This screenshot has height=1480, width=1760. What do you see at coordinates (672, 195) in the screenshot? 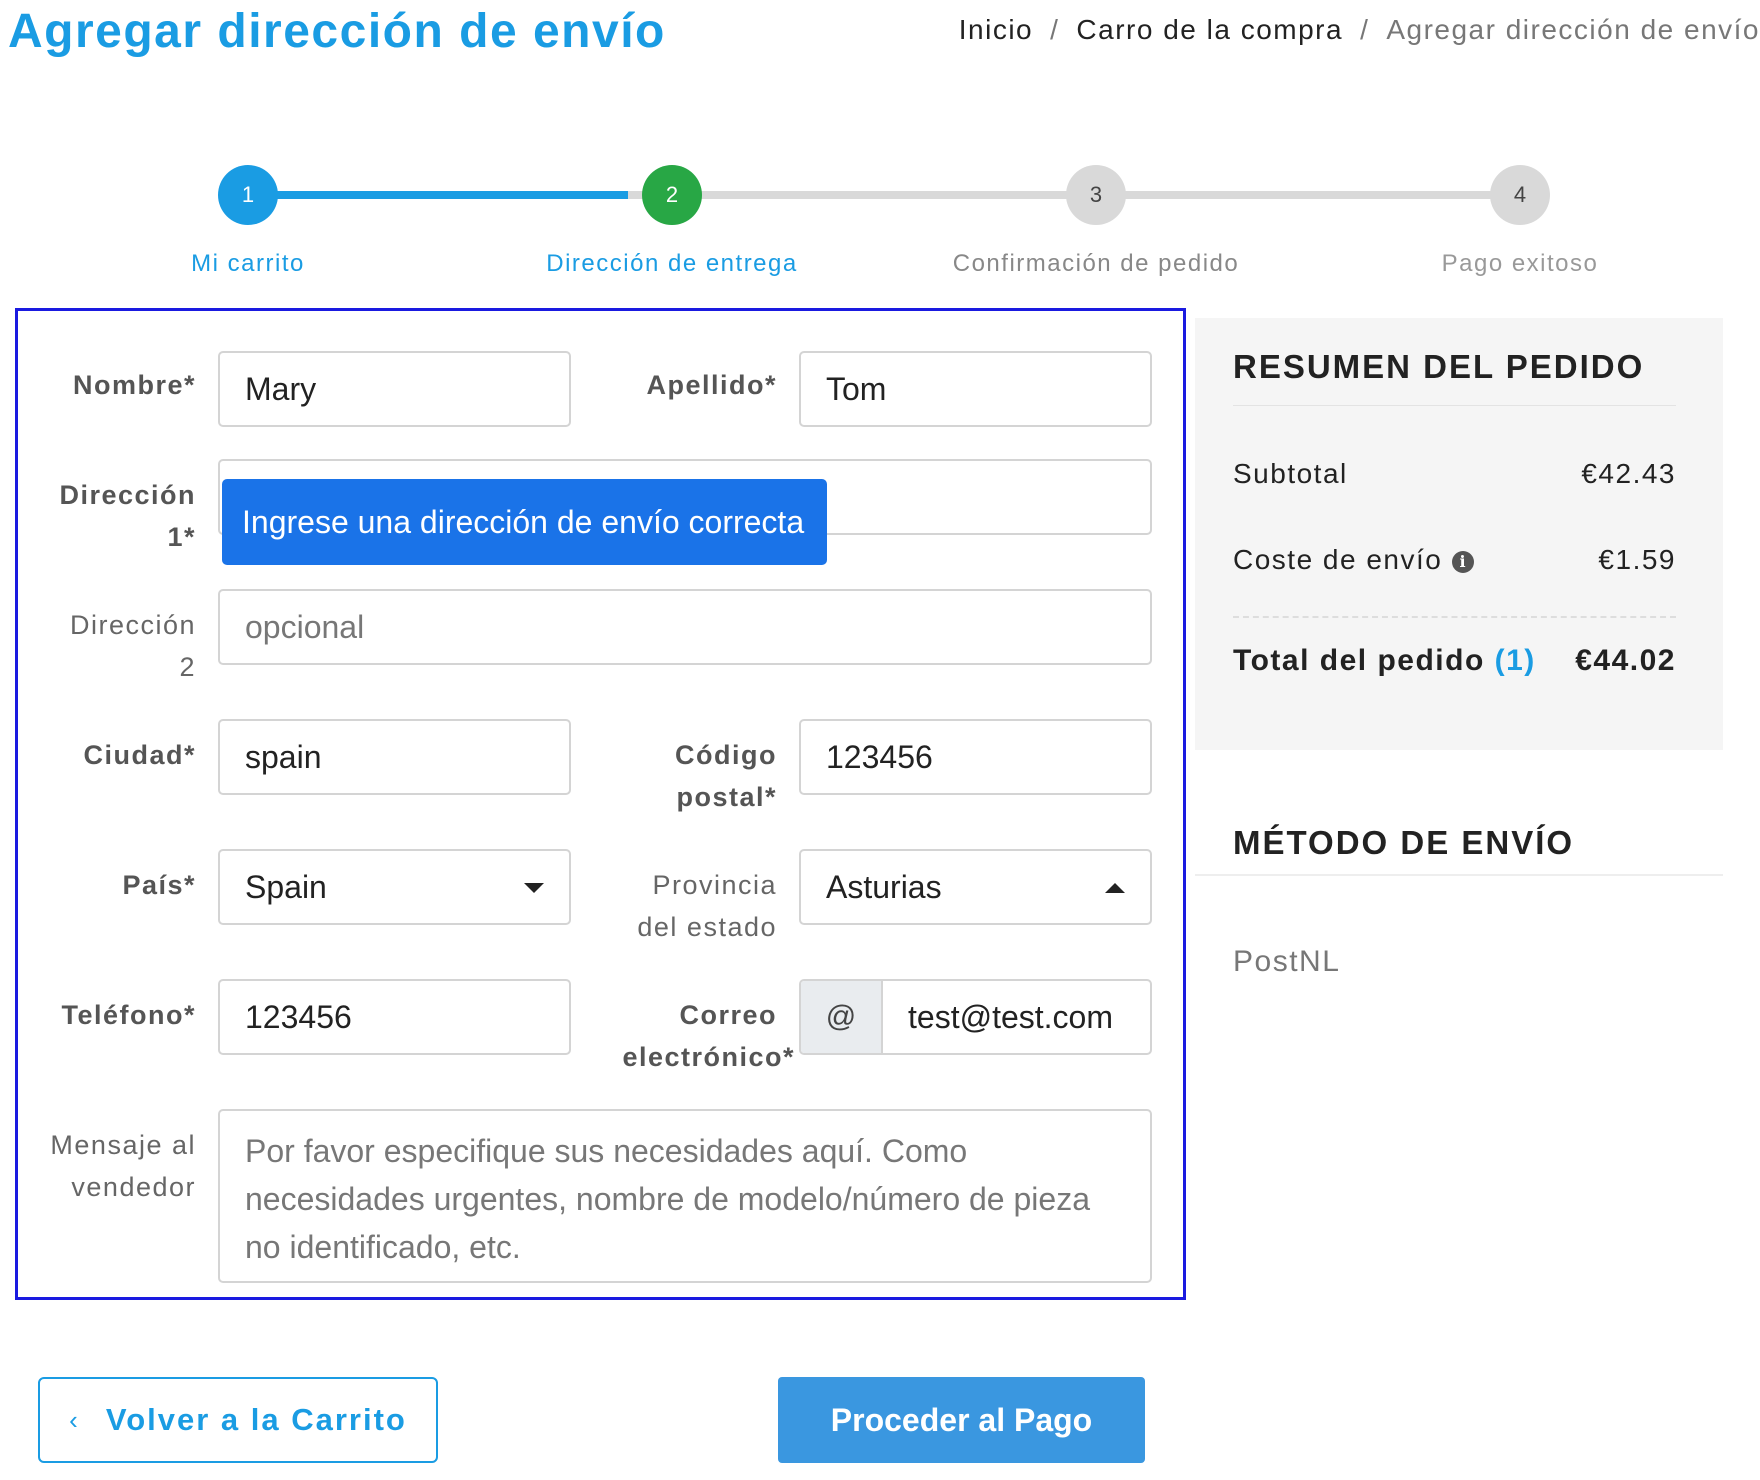
I see `step-2-circle: 2` at bounding box center [672, 195].